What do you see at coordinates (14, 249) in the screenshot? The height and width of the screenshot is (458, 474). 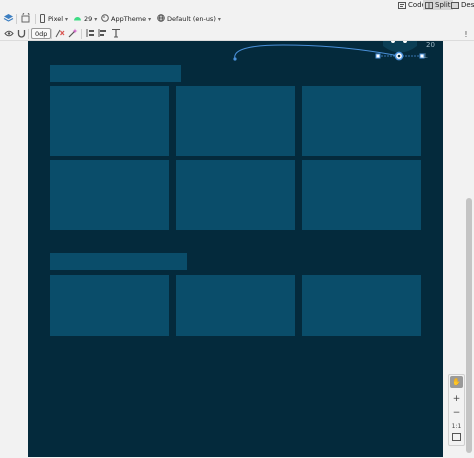 I see `left-gutter` at bounding box center [14, 249].